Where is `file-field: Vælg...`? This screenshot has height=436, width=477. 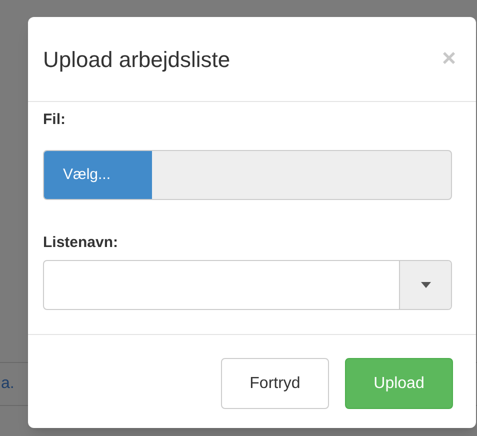
file-field: Vælg... is located at coordinates (247, 175).